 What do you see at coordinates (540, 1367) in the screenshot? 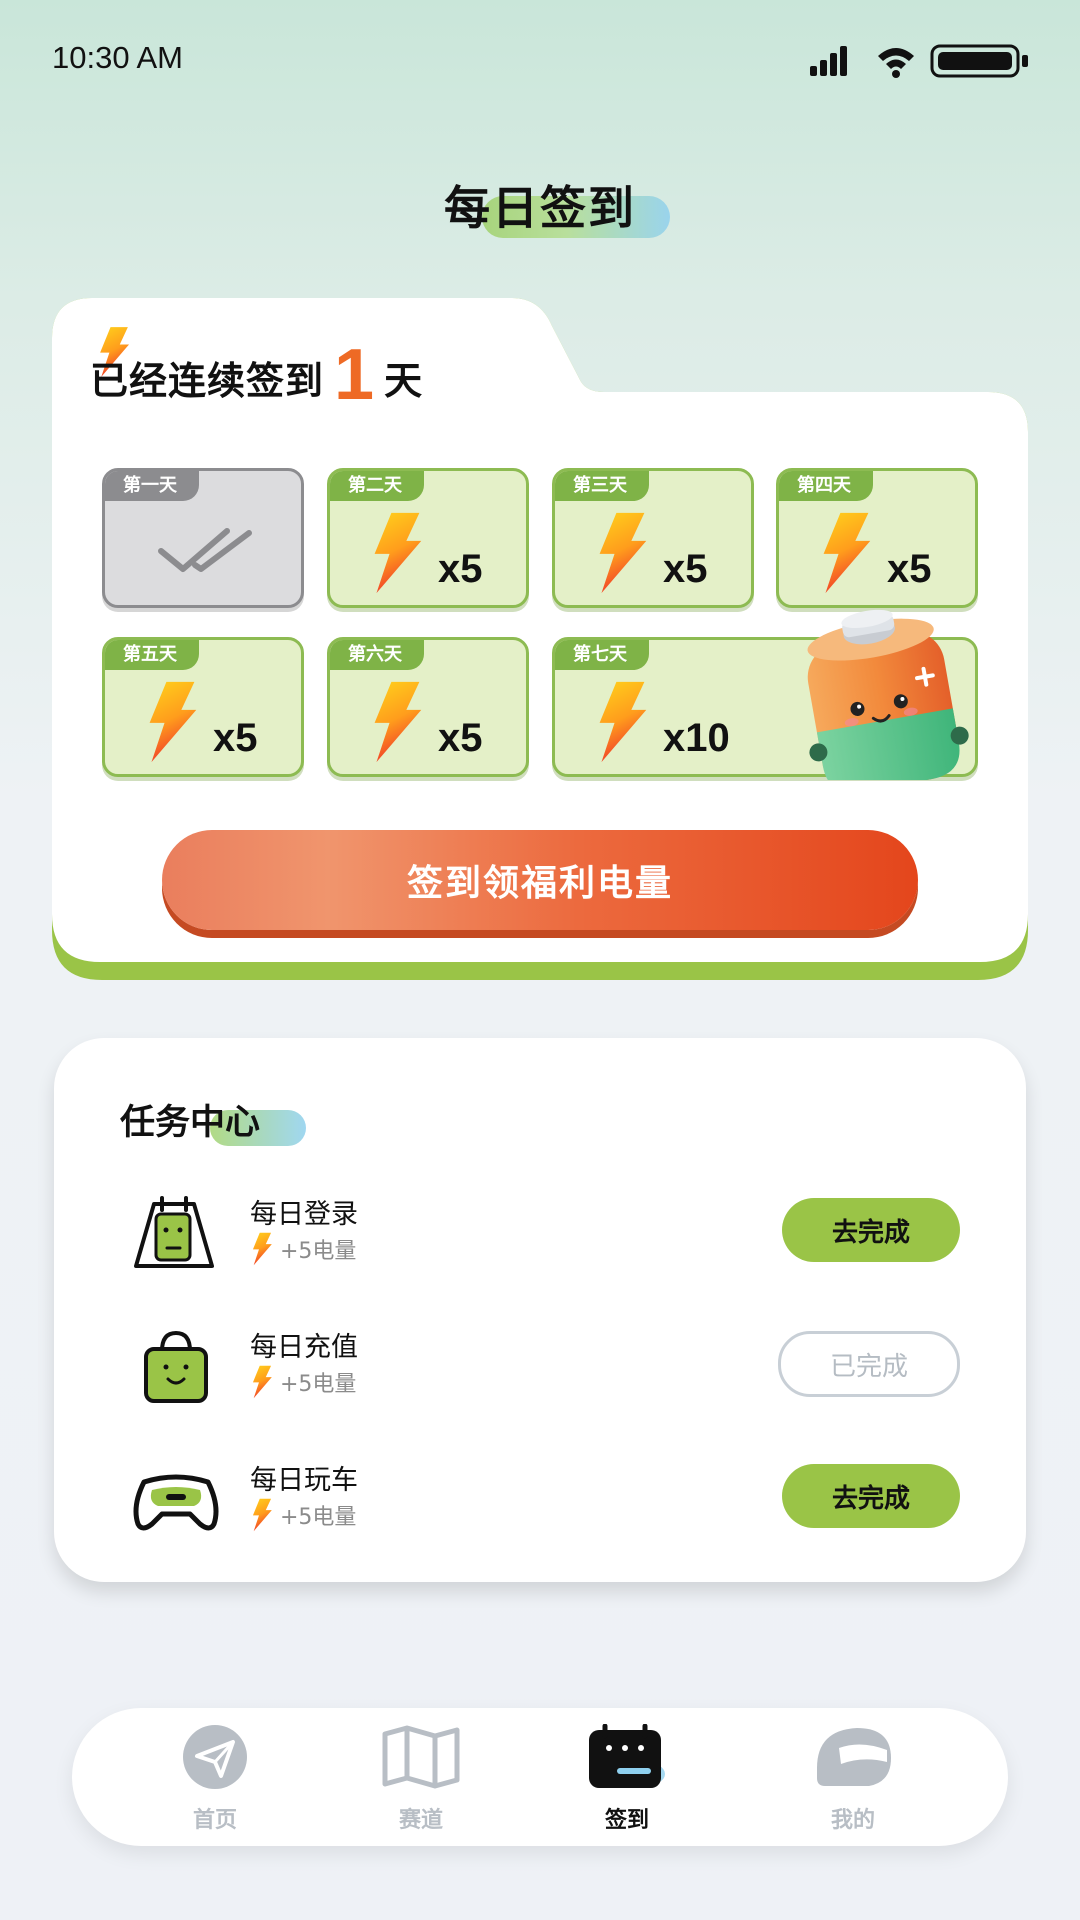
I see `task-row-daily-recharge: 每日充值 +5电量 已完成` at bounding box center [540, 1367].